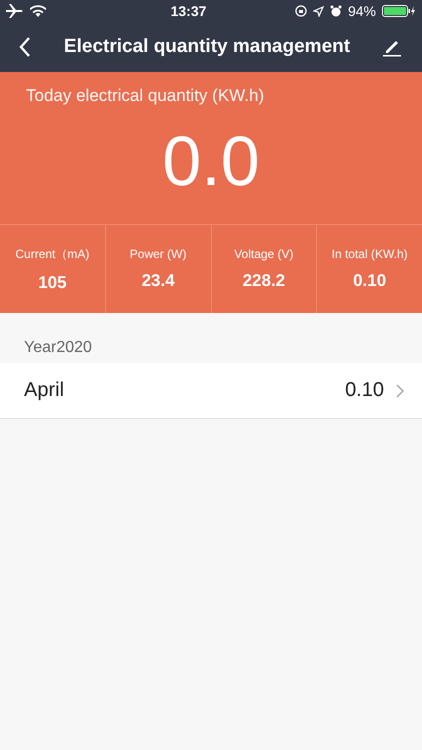 This screenshot has height=750, width=422. I want to click on month-label: April, so click(44, 390).